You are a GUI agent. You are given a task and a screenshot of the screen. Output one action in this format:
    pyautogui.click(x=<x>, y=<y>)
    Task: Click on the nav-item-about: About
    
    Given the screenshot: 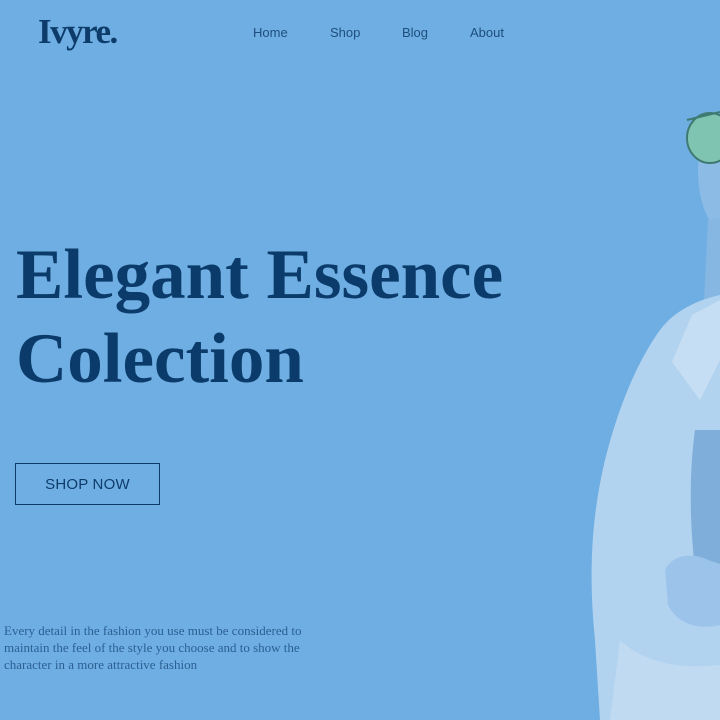 What is the action you would take?
    pyautogui.click(x=487, y=33)
    